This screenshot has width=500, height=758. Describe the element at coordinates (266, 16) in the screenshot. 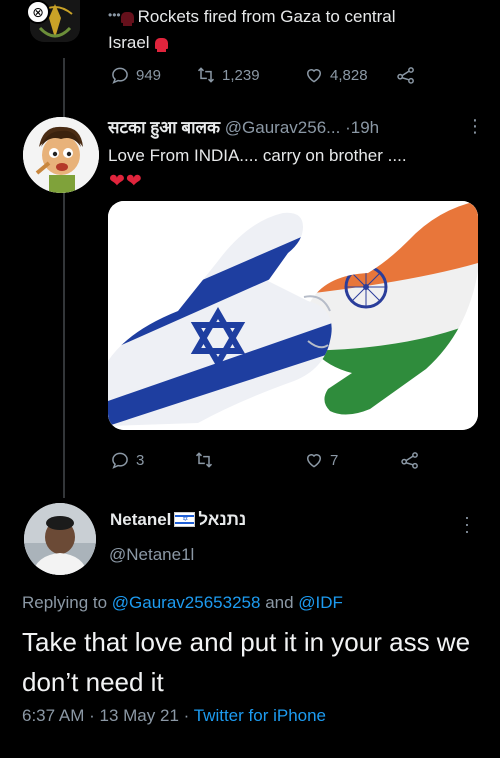

I see `top-tweet-line1: Rockets fired from Gaza to central` at that location.